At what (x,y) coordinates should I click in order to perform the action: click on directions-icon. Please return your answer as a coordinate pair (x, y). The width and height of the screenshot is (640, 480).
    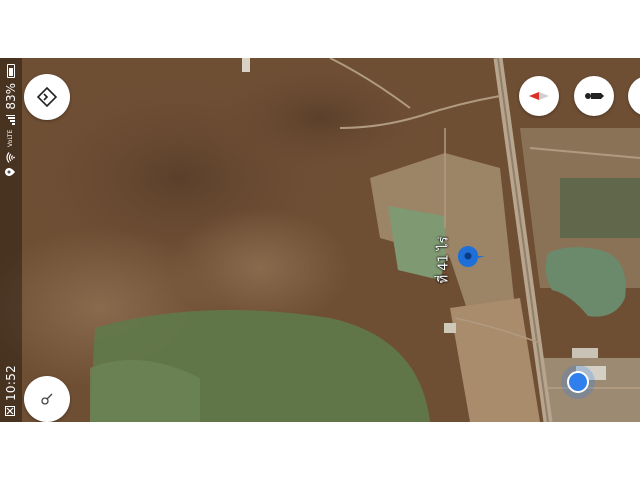
    Looking at the image, I should click on (47, 97).